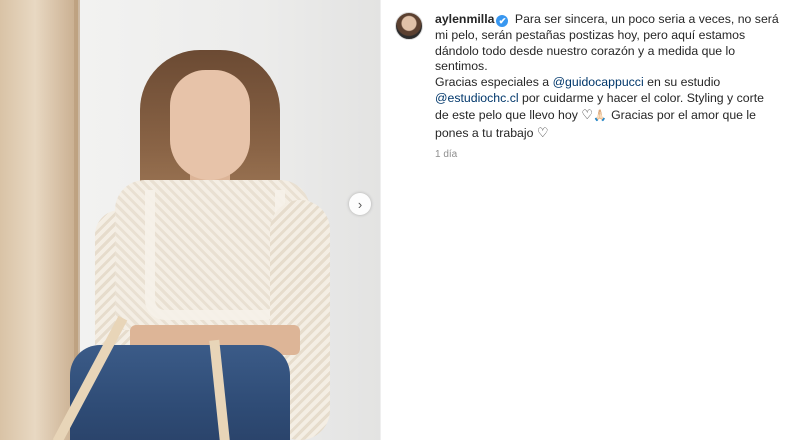 The image size is (800, 440). Describe the element at coordinates (607, 155) in the screenshot. I see `post-timestamp: 1 día` at that location.